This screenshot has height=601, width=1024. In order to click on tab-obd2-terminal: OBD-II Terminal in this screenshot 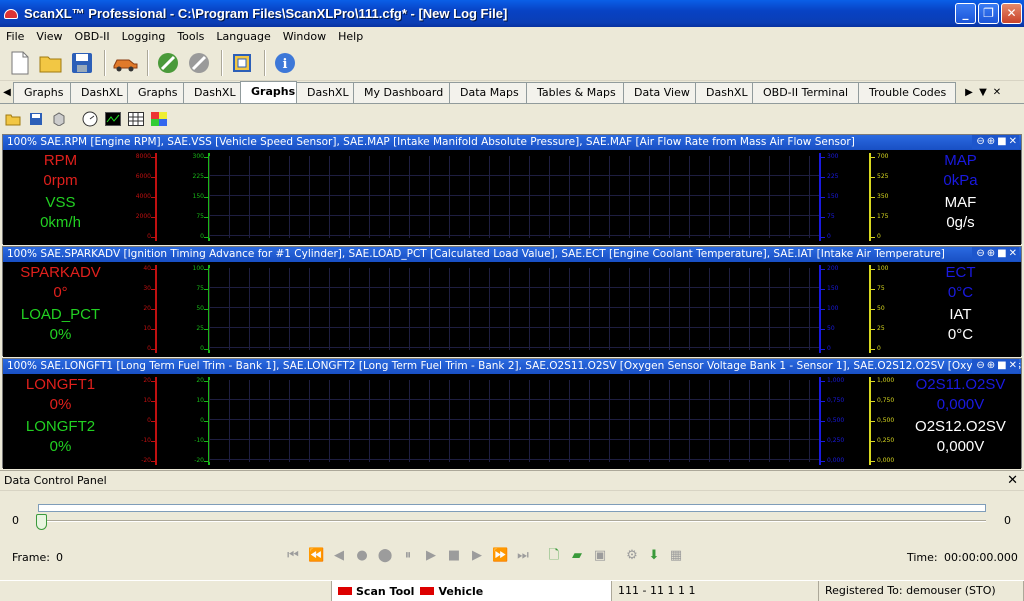, I will do `click(805, 92)`.